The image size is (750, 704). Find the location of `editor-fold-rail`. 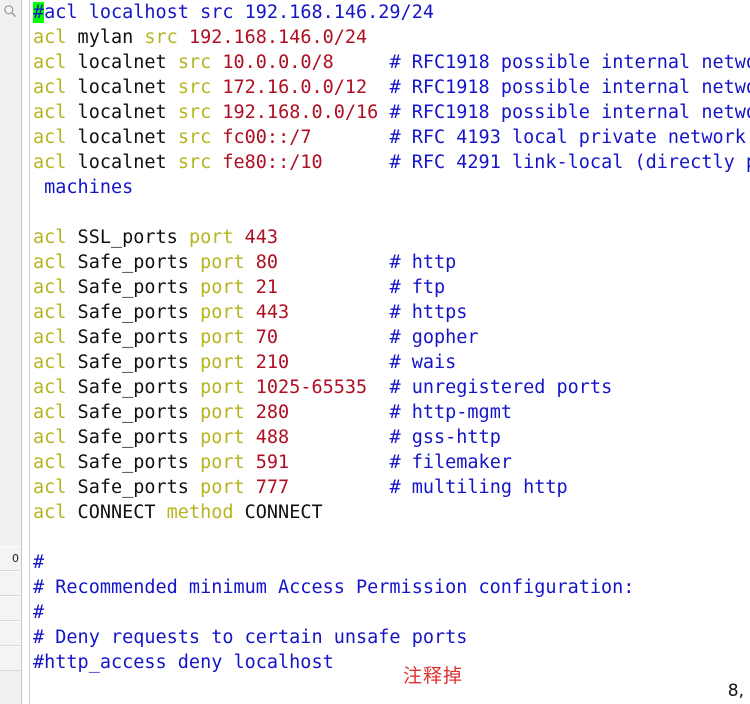

editor-fold-rail is located at coordinates (26, 352).